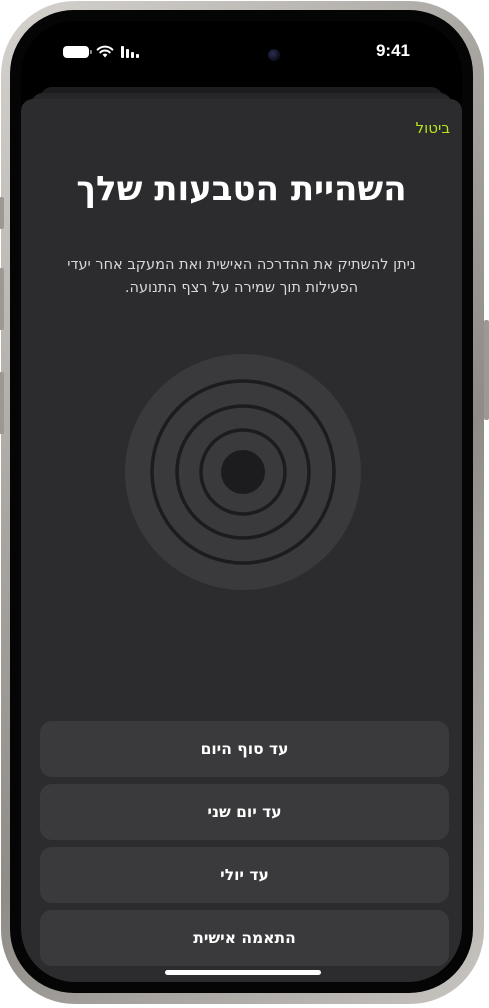  What do you see at coordinates (77, 51) in the screenshot?
I see `battery-icon` at bounding box center [77, 51].